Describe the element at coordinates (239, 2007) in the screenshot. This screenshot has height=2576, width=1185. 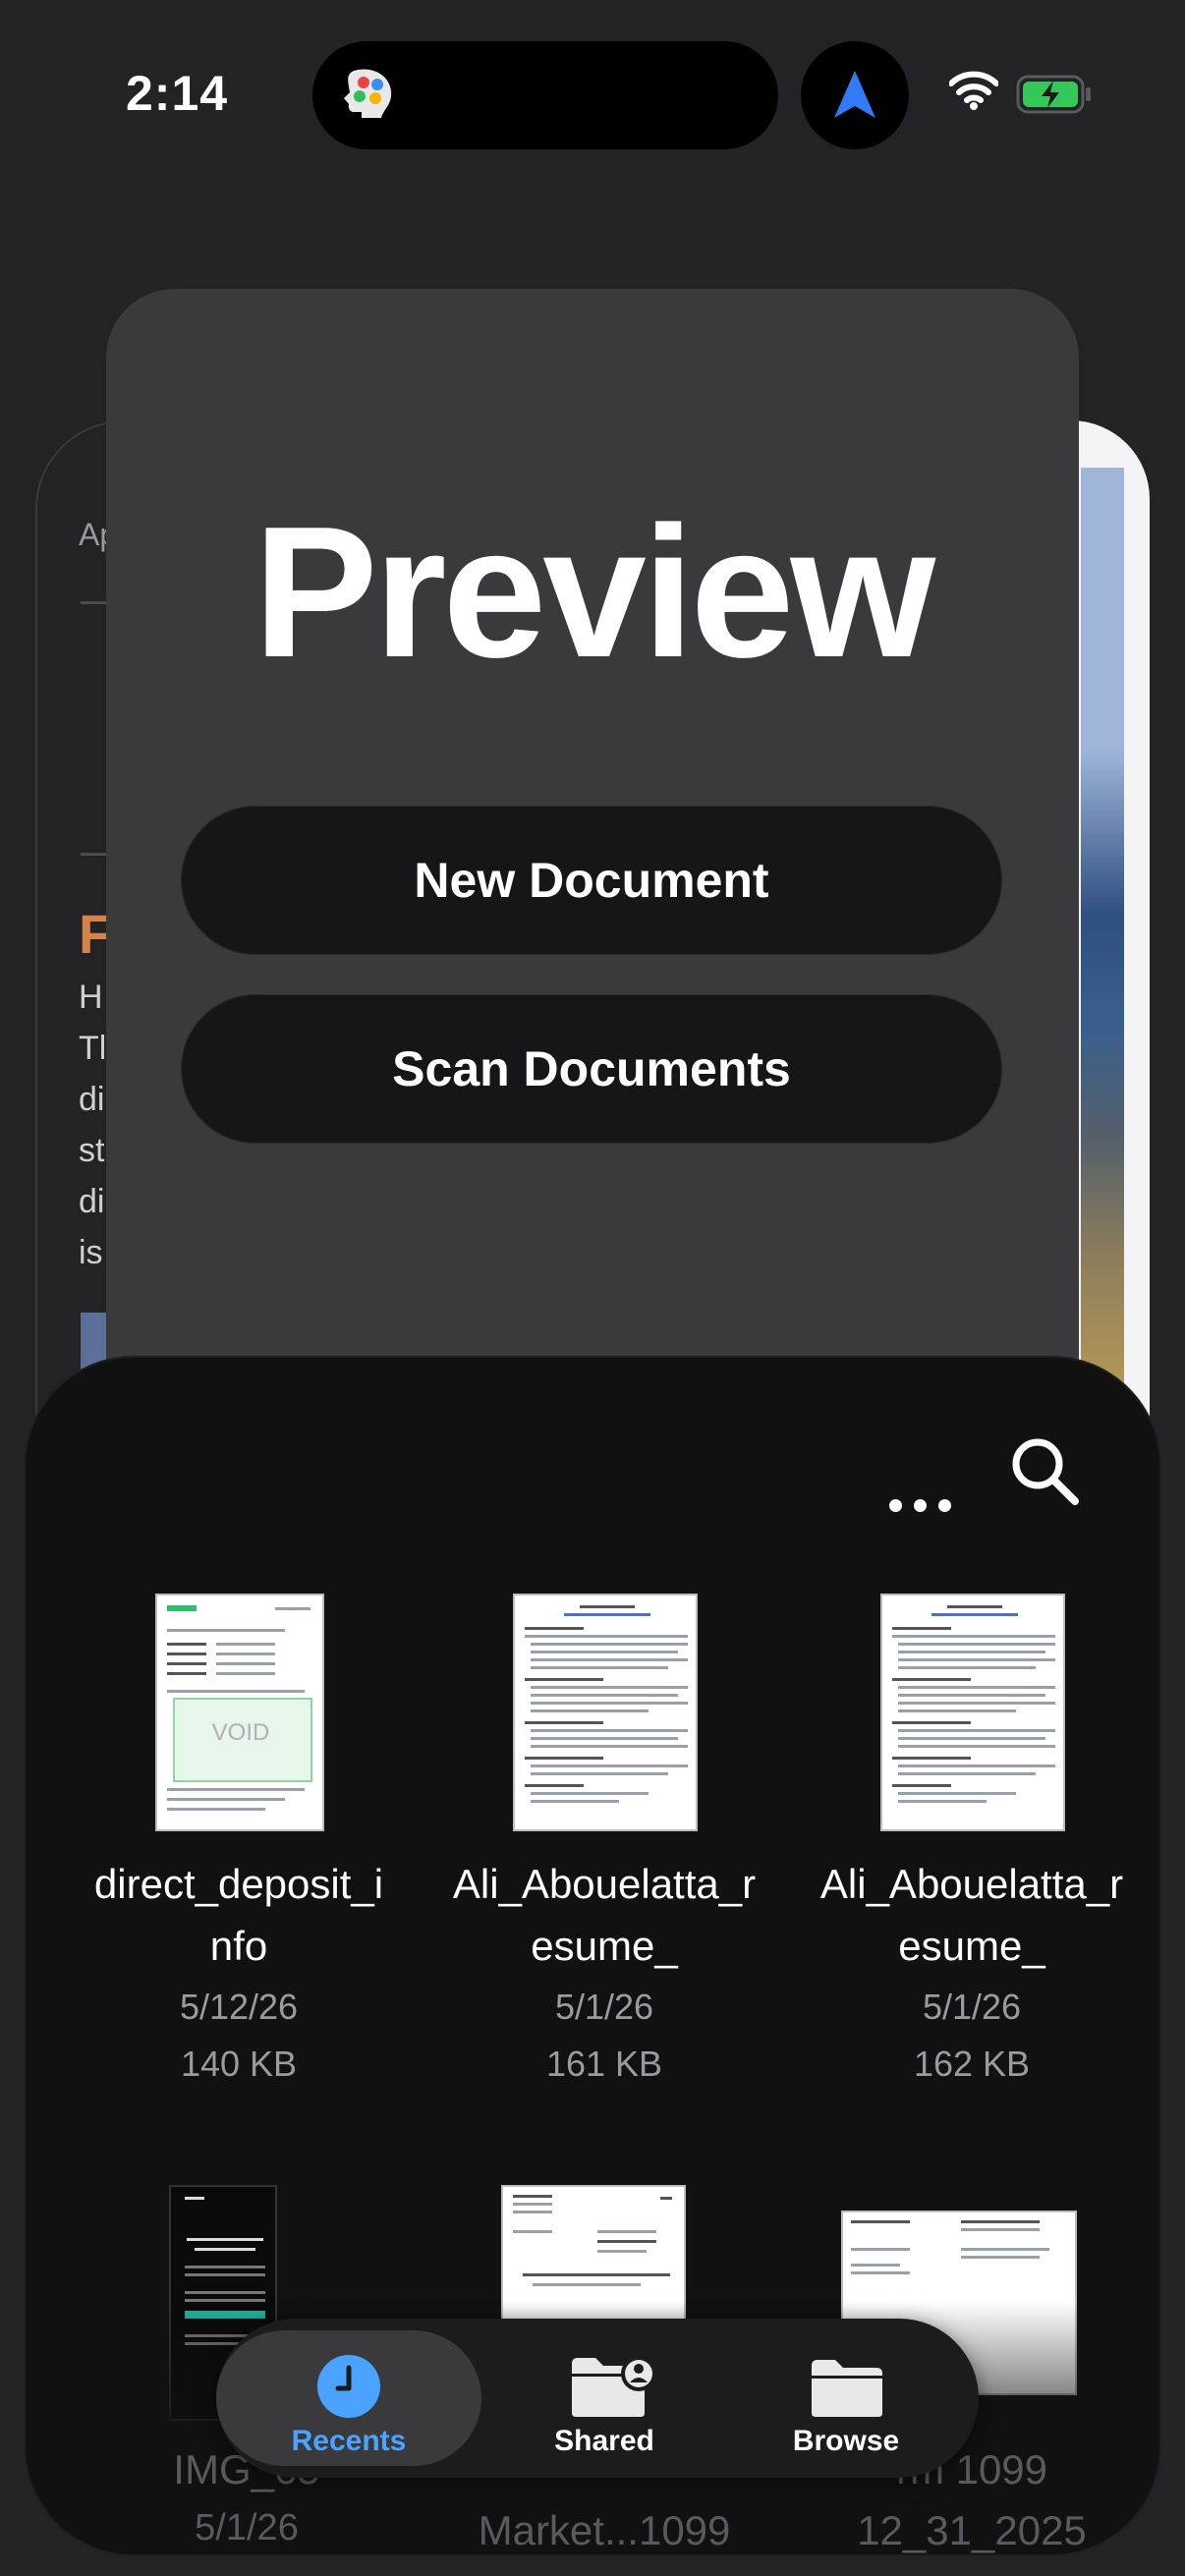
I see `file-date: 5/12/26` at that location.